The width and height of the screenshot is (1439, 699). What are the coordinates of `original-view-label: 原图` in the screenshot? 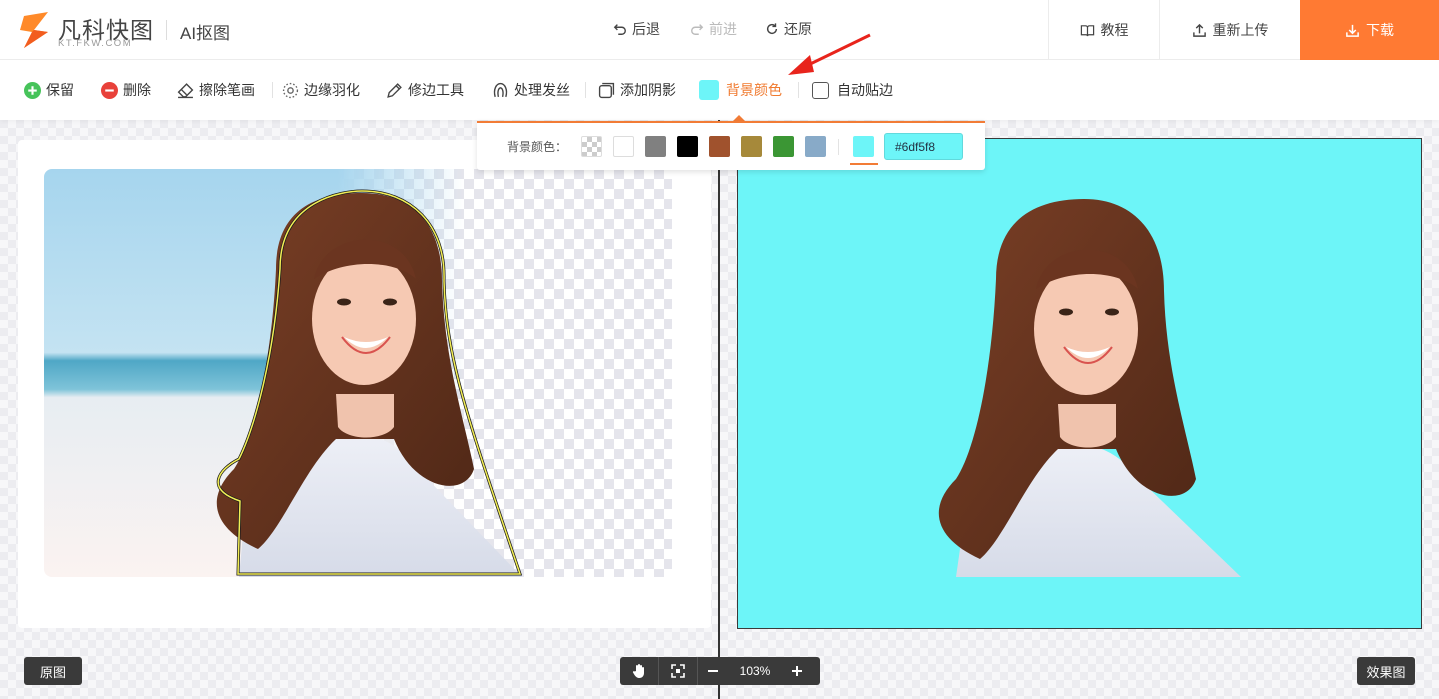 It's located at (52, 672).